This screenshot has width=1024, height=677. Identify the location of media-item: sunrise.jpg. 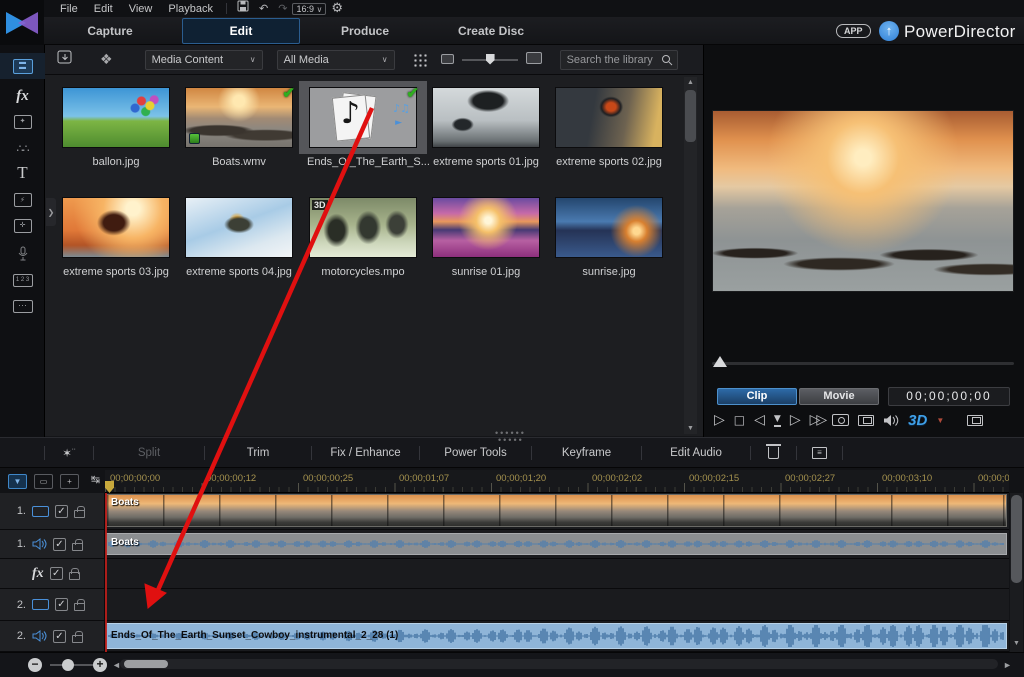
(609, 237).